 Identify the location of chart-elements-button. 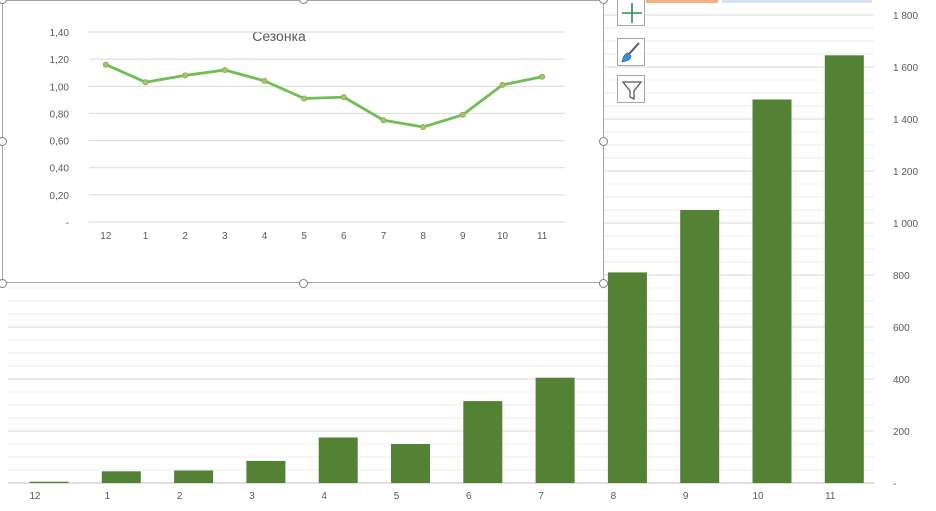
(631, 13).